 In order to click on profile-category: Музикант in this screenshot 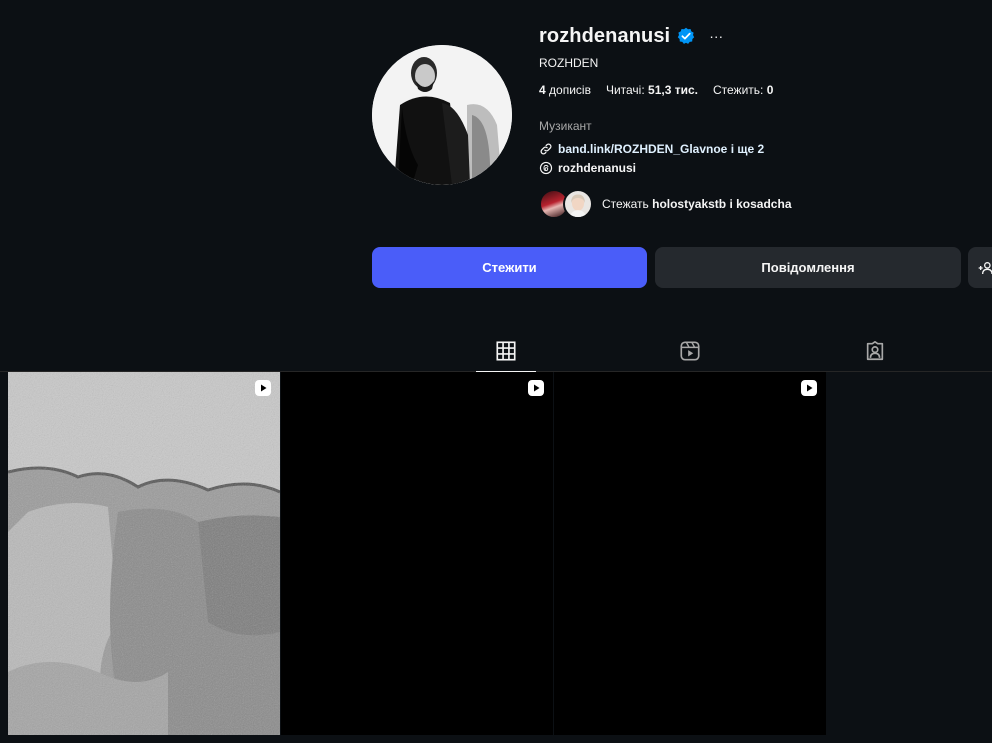, I will do `click(565, 126)`.